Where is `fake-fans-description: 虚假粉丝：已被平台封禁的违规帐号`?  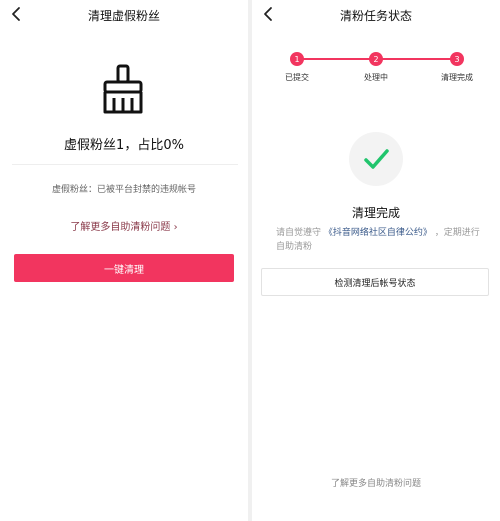 fake-fans-description: 虚假粉丝：已被平台封禁的违规帐号 is located at coordinates (123, 190).